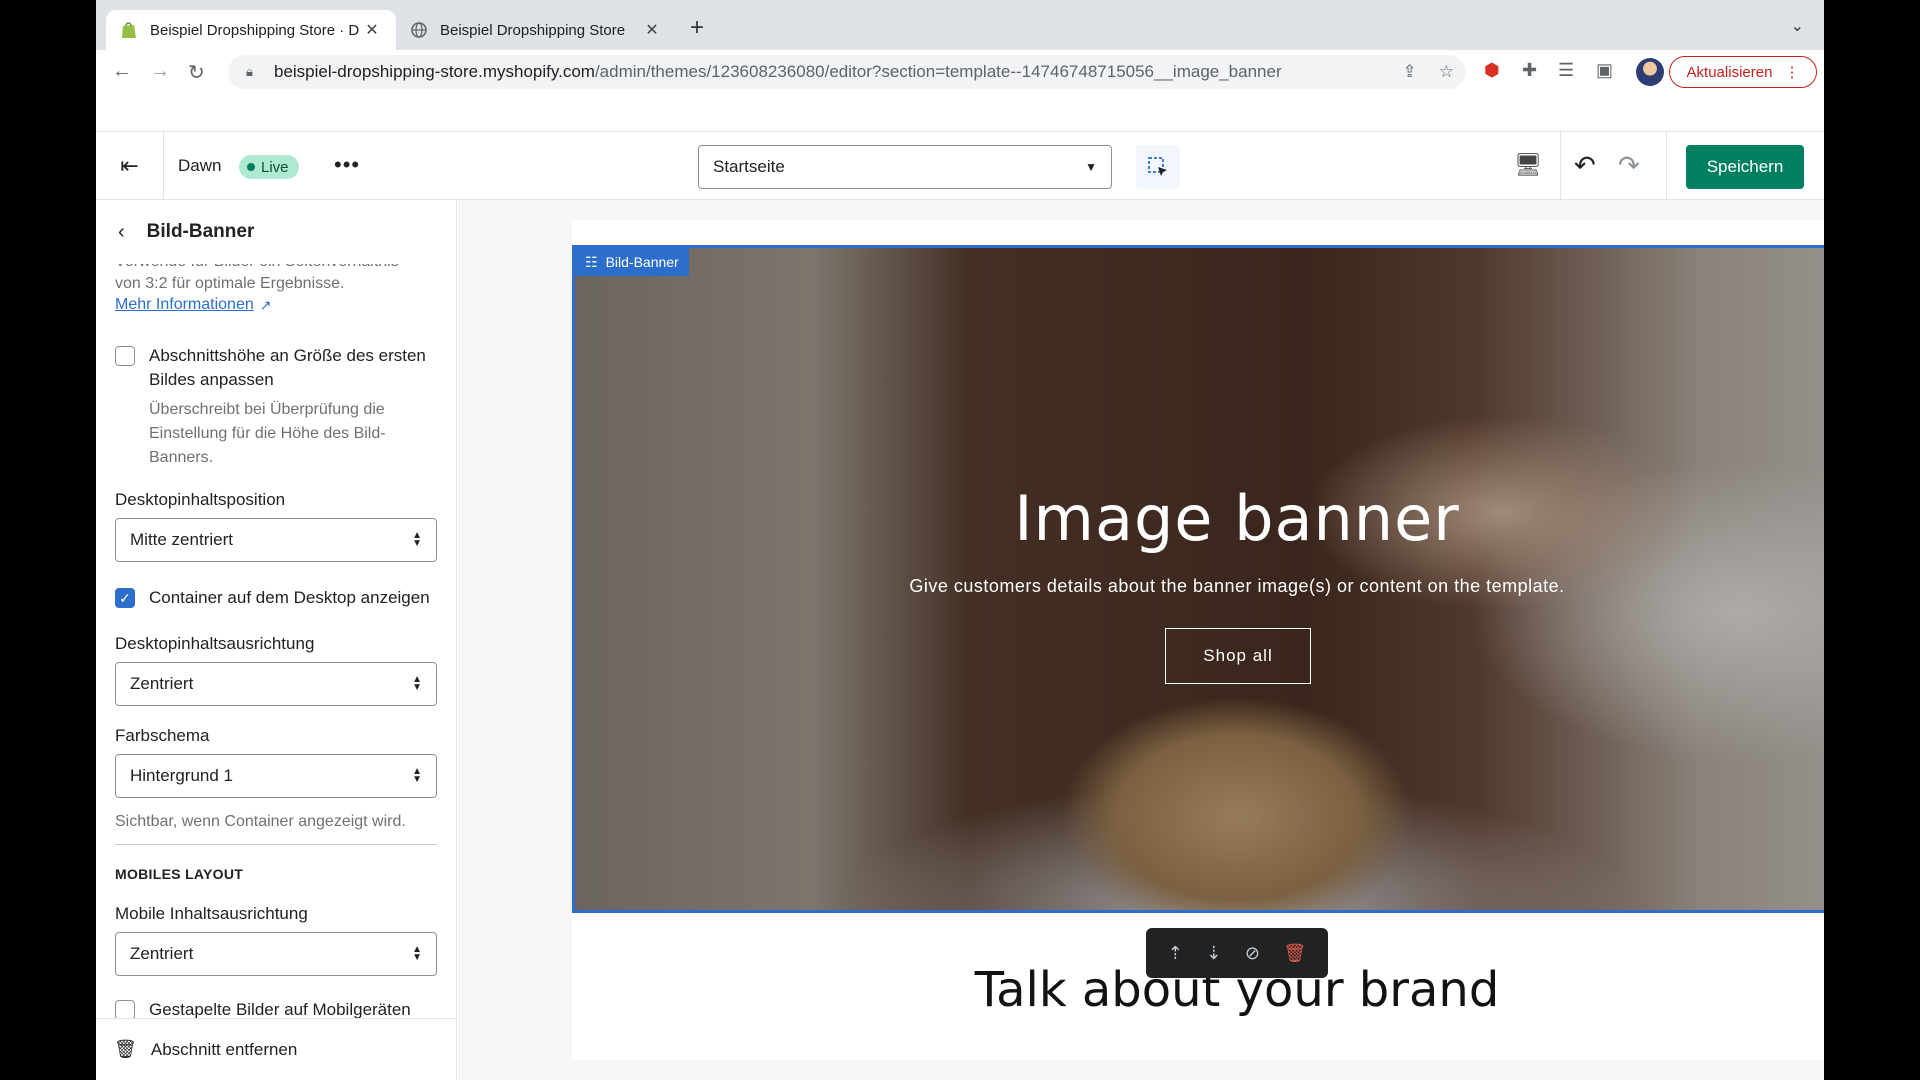 The height and width of the screenshot is (1080, 1920). I want to click on delete-trash-icon: 🗑︎, so click(1294, 953).